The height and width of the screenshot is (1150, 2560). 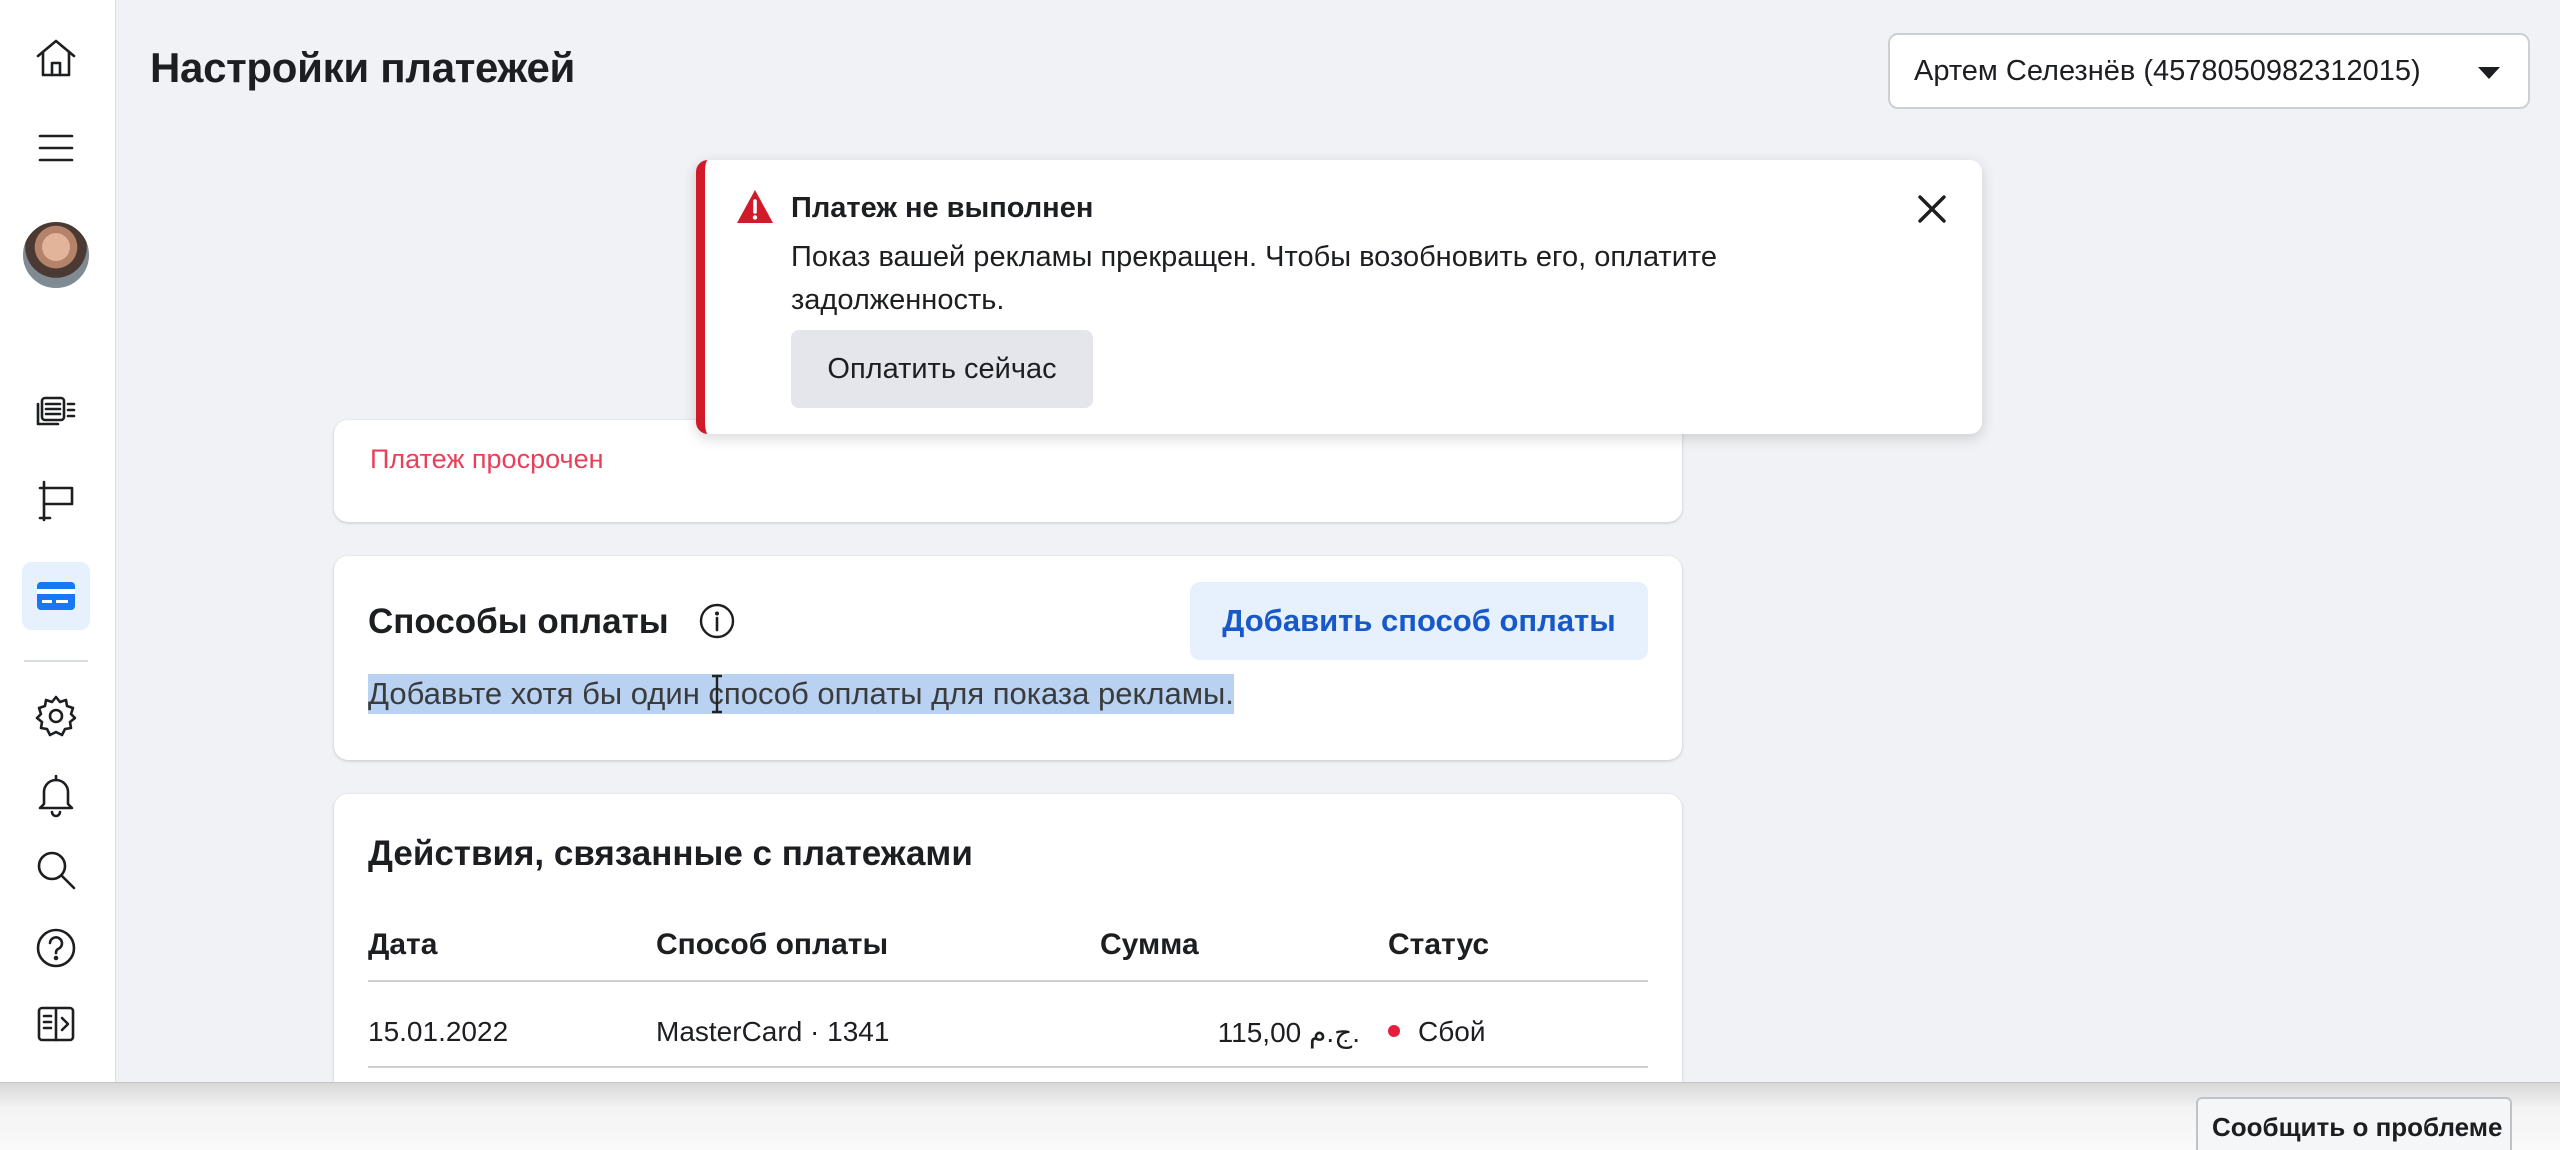 What do you see at coordinates (56, 255) in the screenshot?
I see `avatar` at bounding box center [56, 255].